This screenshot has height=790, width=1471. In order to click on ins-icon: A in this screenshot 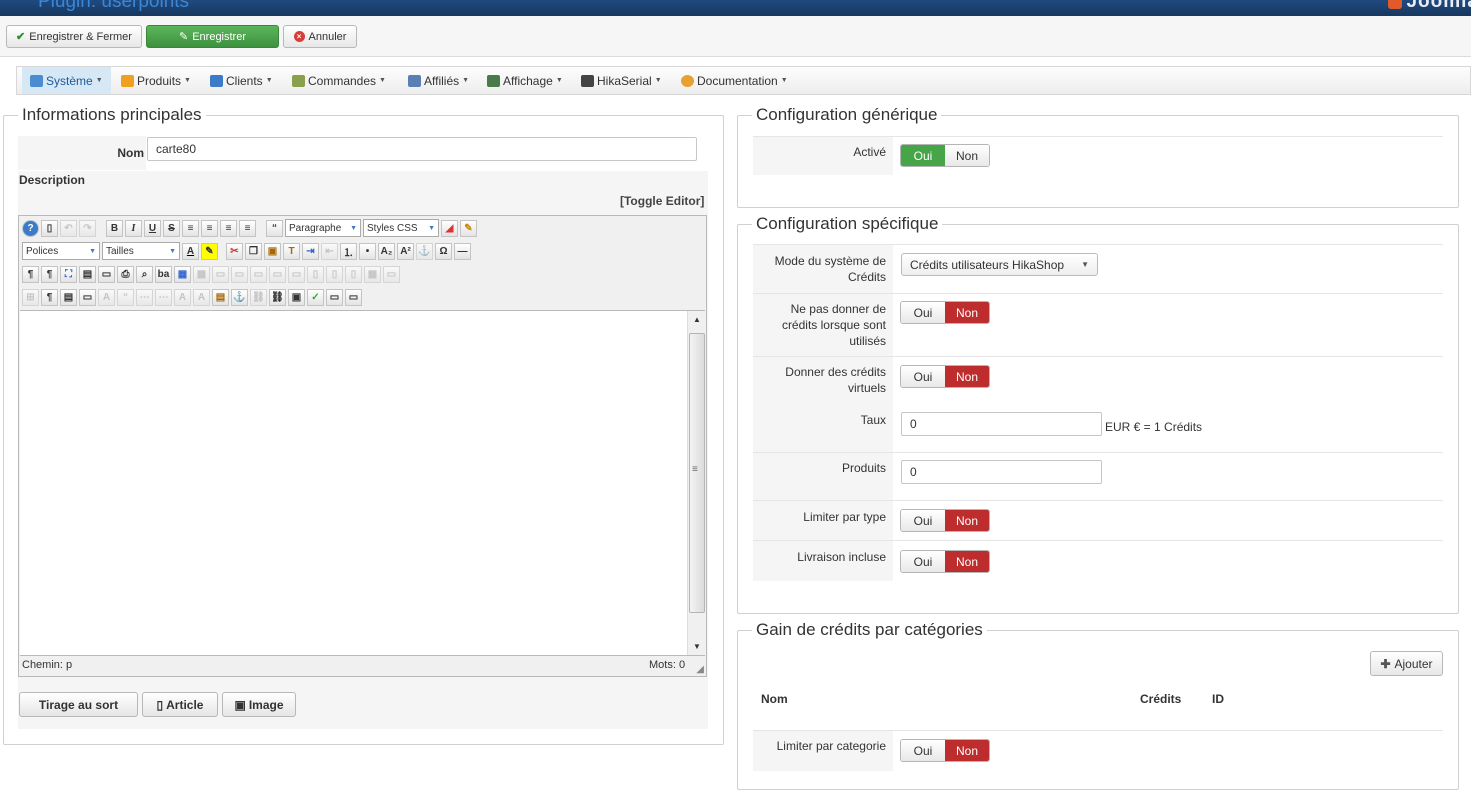, I will do `click(201, 297)`.